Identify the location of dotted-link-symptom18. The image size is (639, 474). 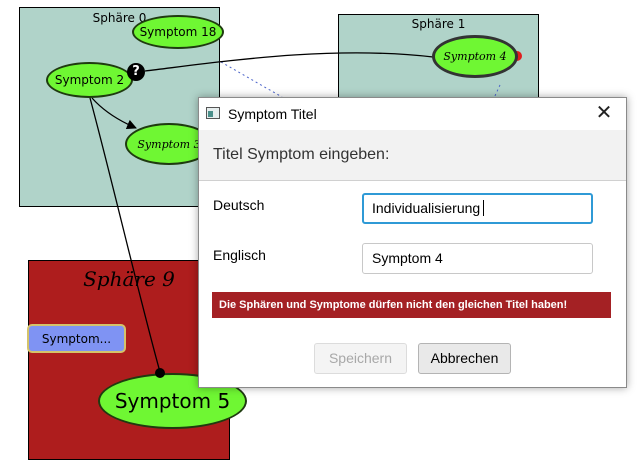
(251, 79).